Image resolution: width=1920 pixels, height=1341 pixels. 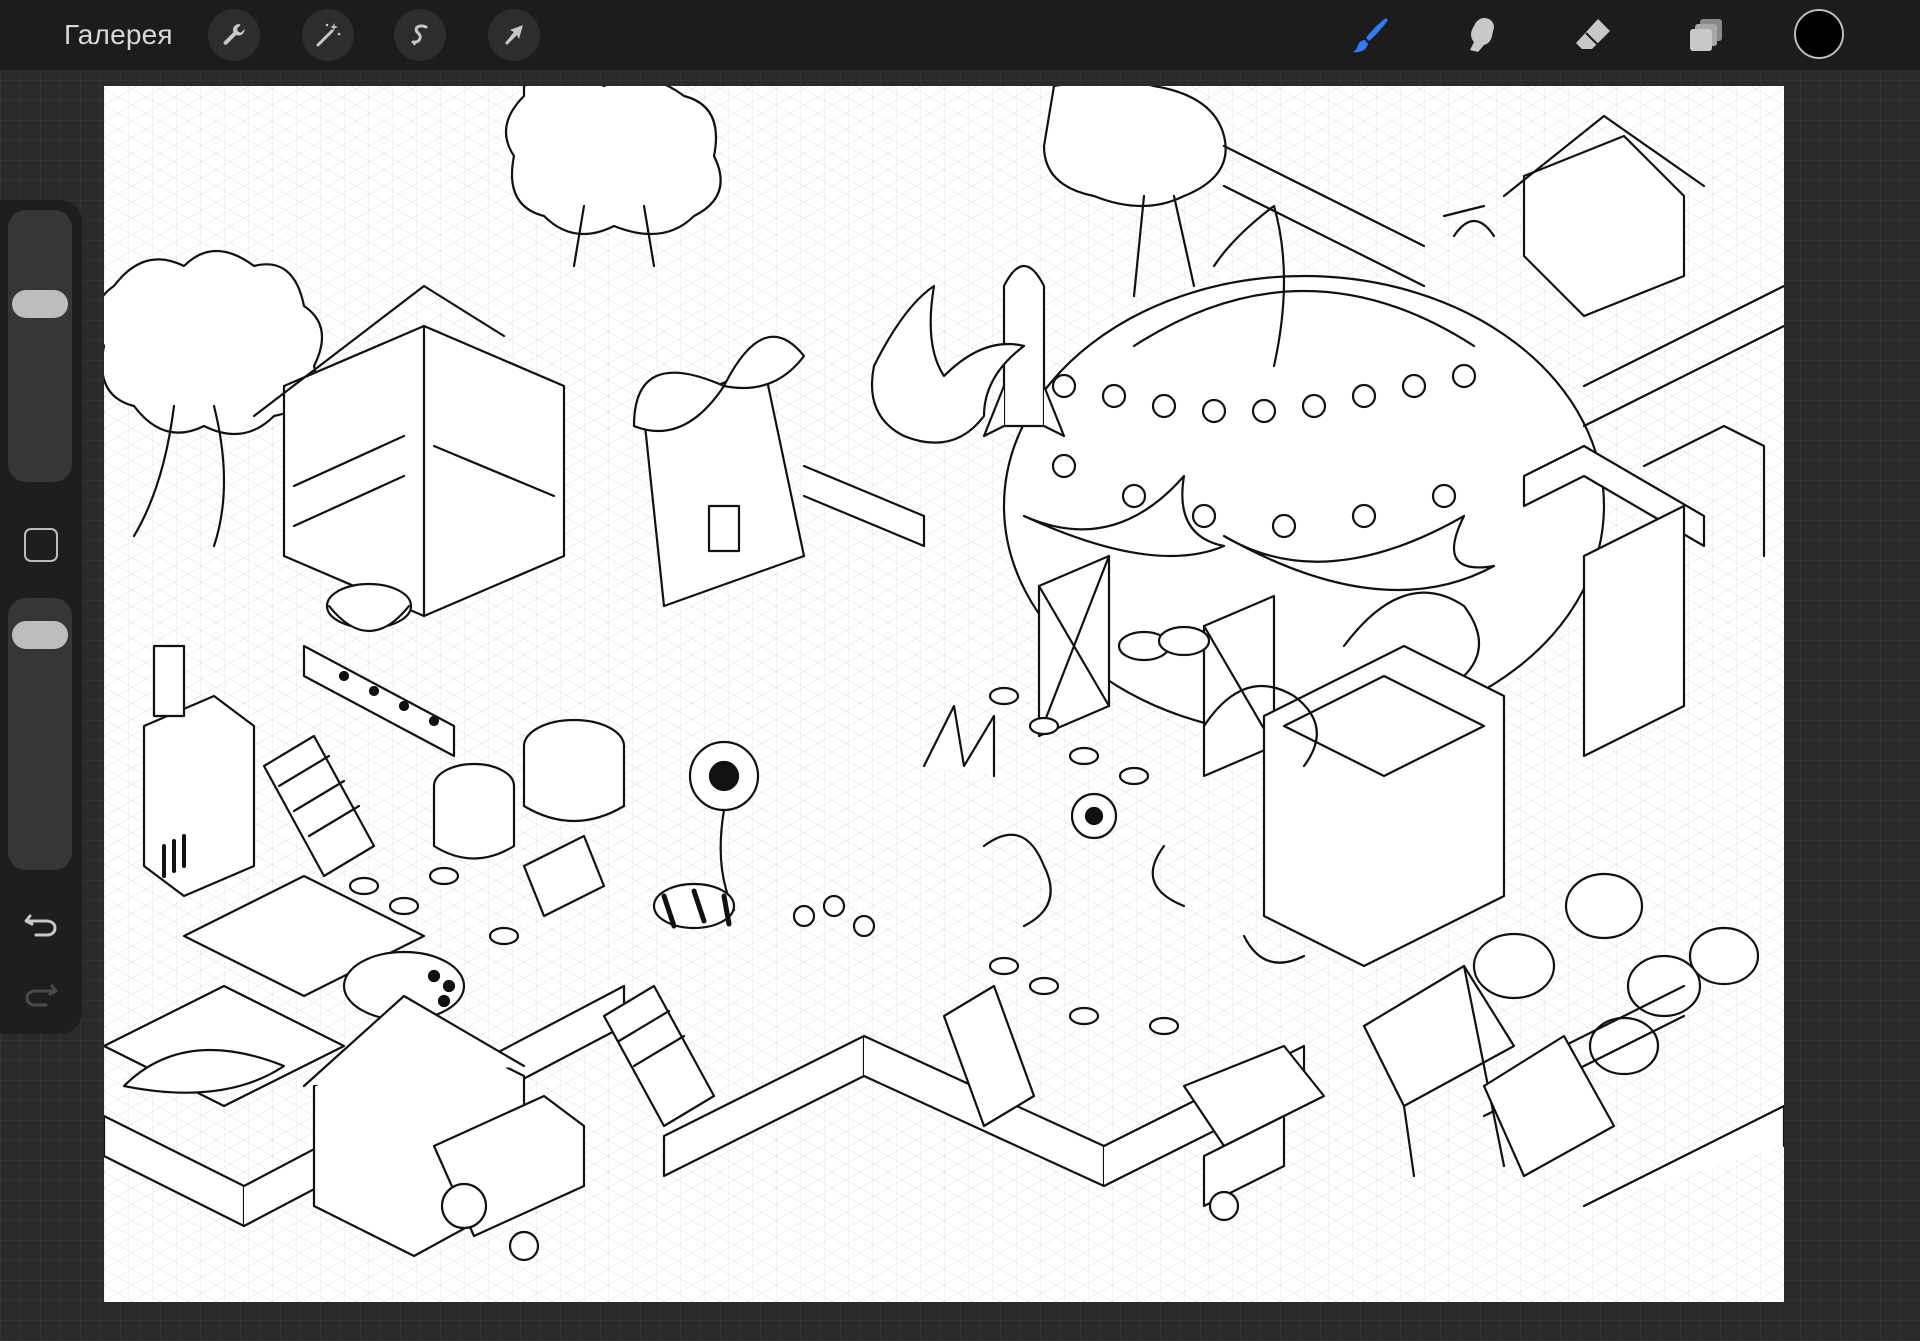 I want to click on kitchen-pots, so click(x=529, y=818).